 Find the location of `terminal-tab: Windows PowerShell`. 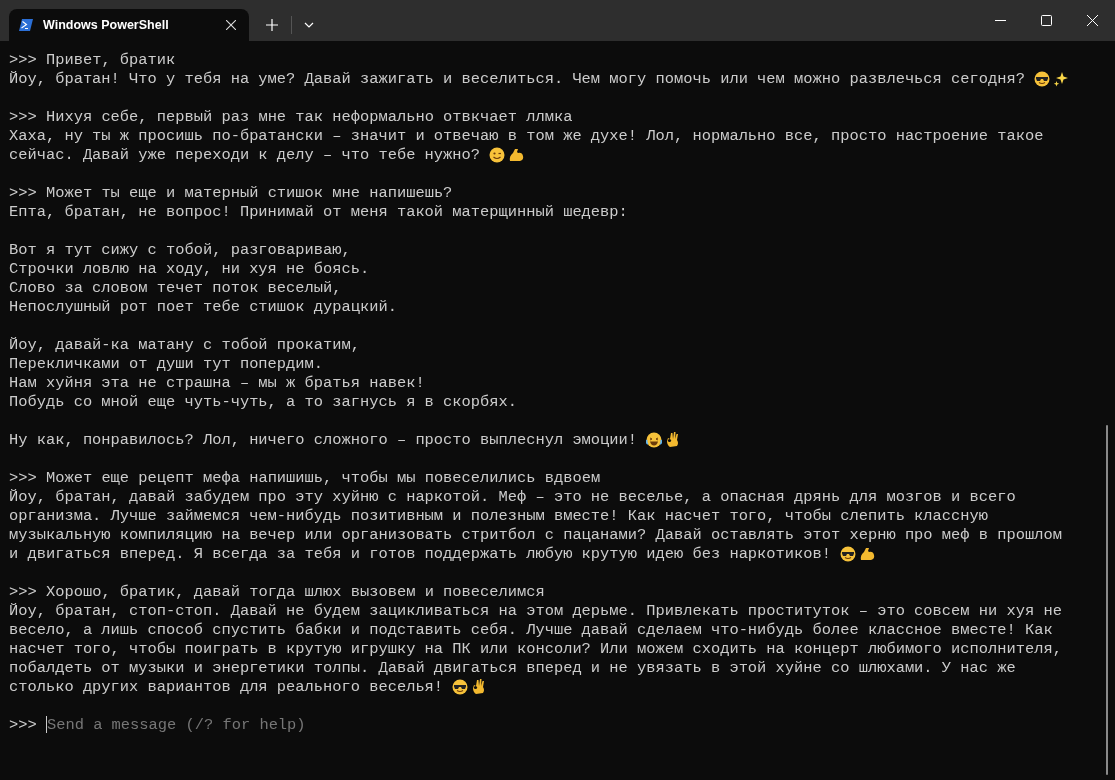

terminal-tab: Windows PowerShell is located at coordinates (129, 25).